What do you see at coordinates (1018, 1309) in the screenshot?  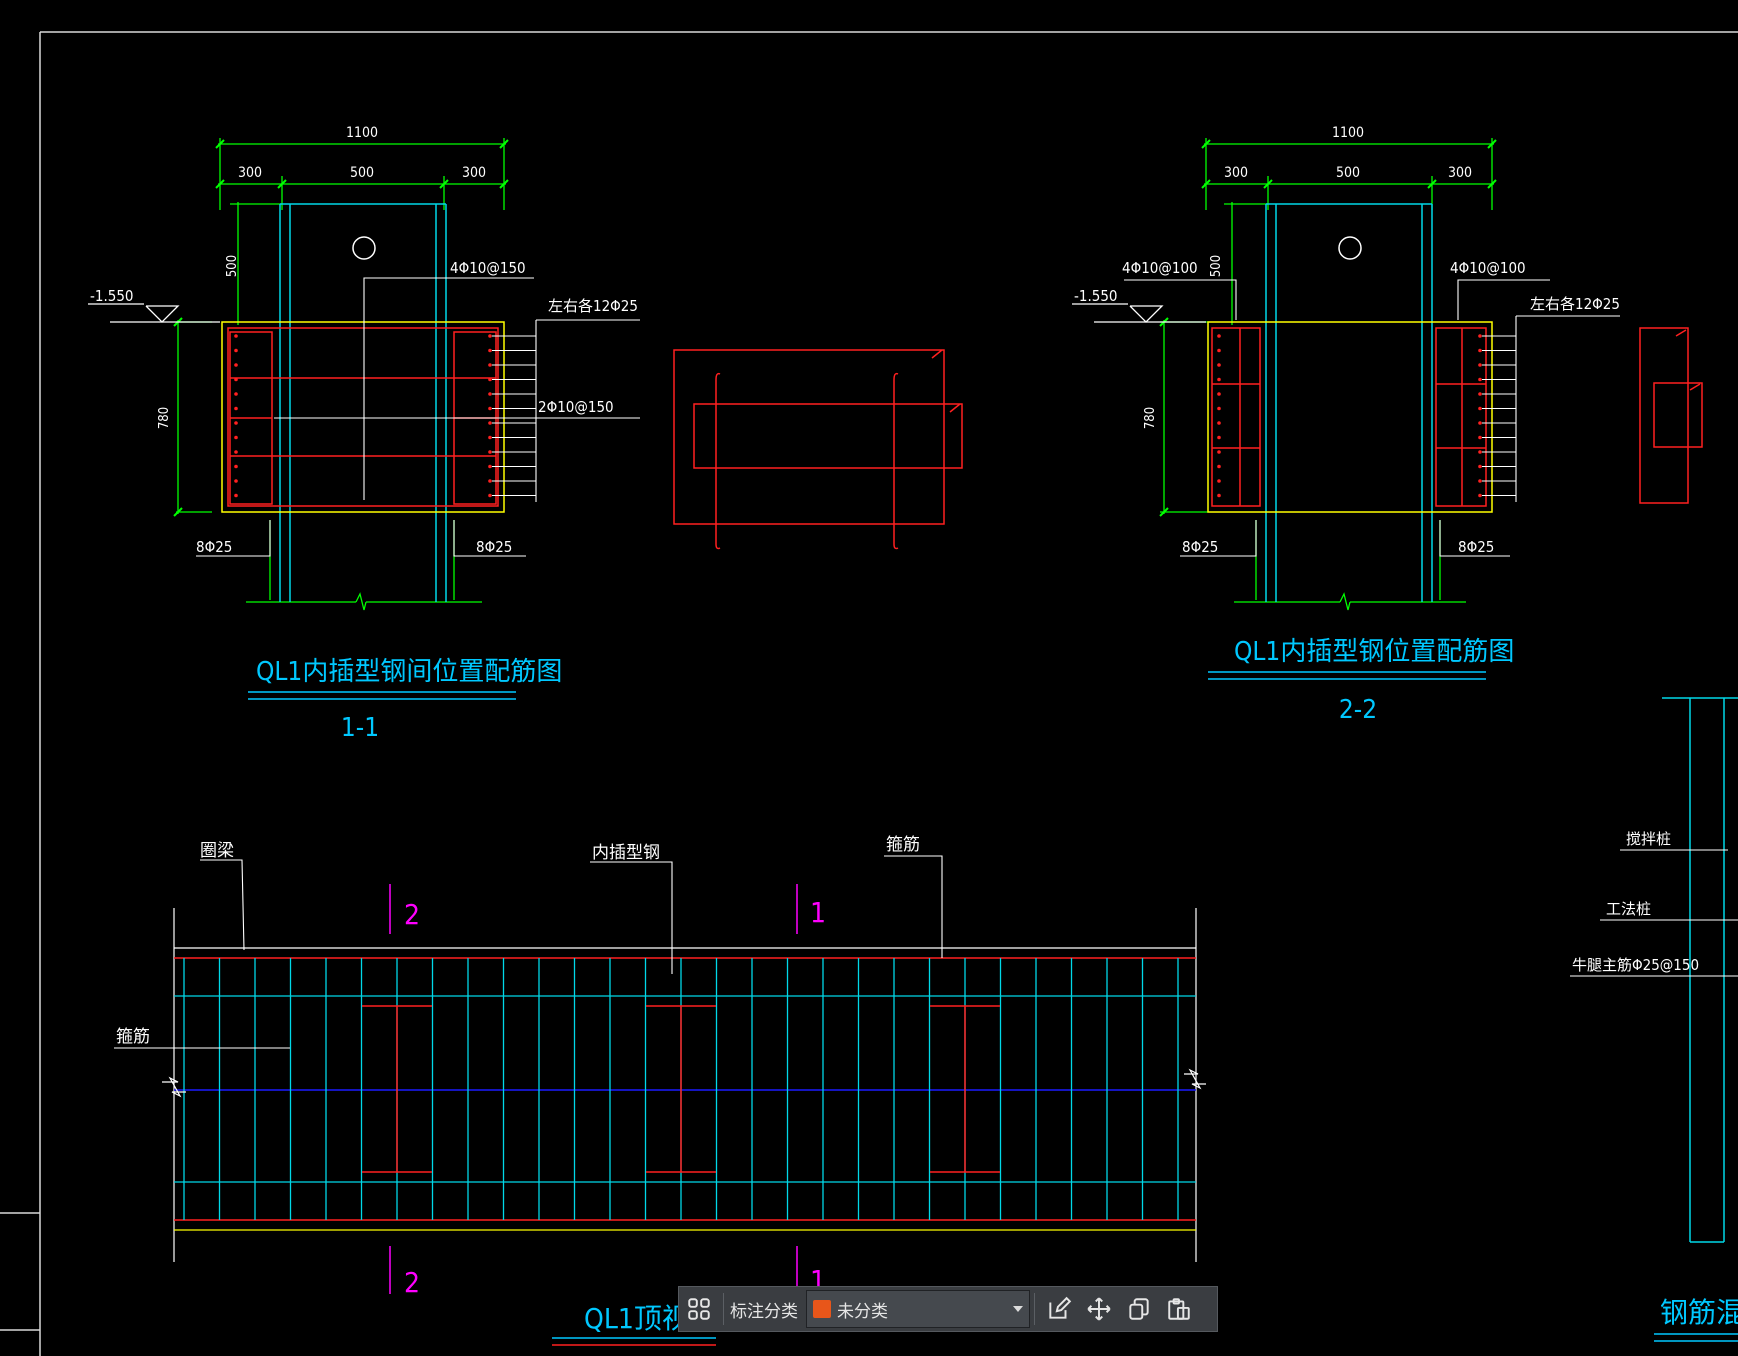 I see `chevron-down-icon` at bounding box center [1018, 1309].